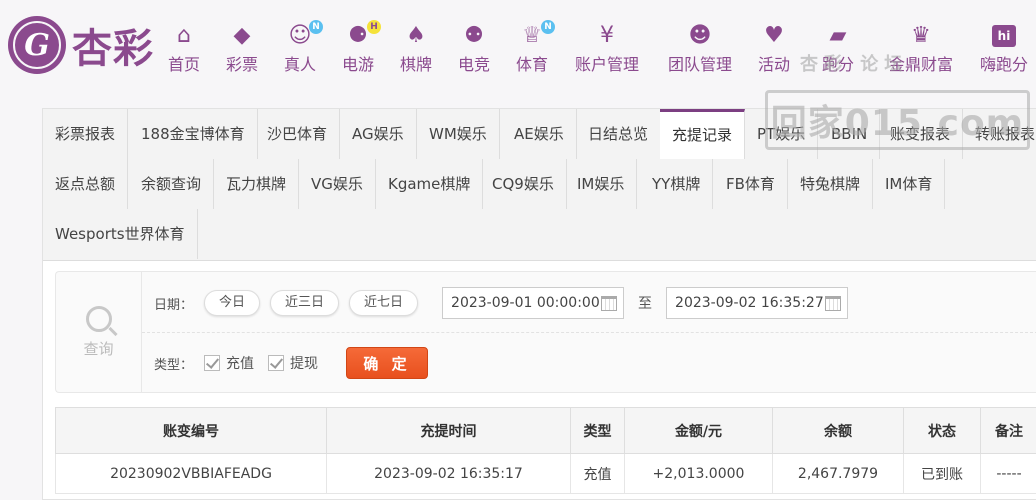  I want to click on nav-label: 嗨跑分, so click(1003, 64).